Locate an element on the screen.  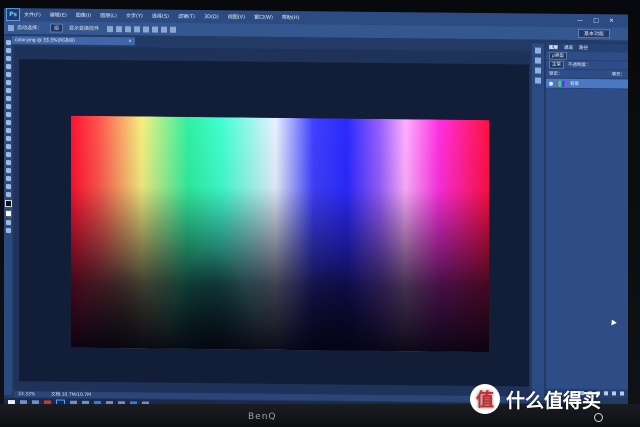
type-tool-icon is located at coordinates (8, 163).